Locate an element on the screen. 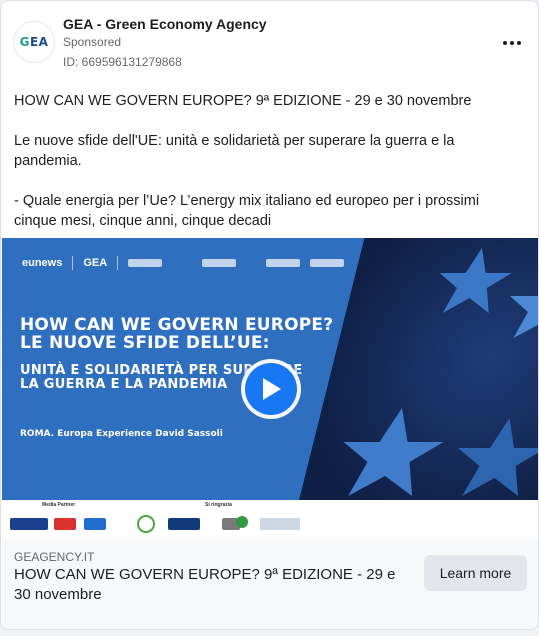 This screenshot has width=539, height=636. play-button is located at coordinates (271, 389).